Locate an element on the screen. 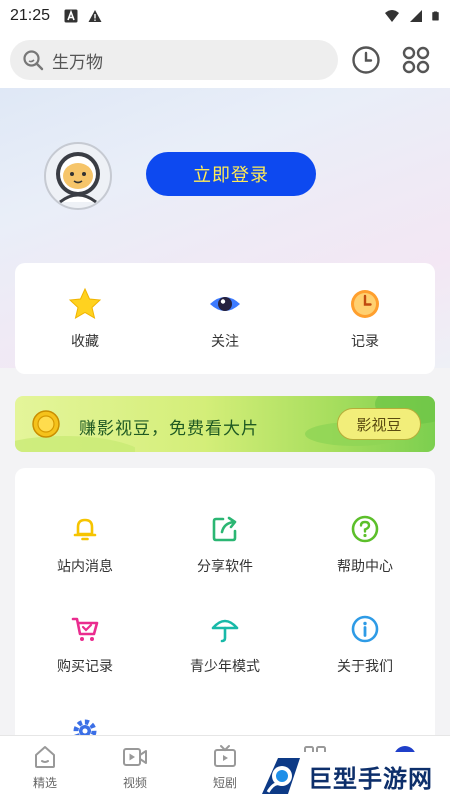  watermark-text: 巨型手游网 is located at coordinates (370, 779).